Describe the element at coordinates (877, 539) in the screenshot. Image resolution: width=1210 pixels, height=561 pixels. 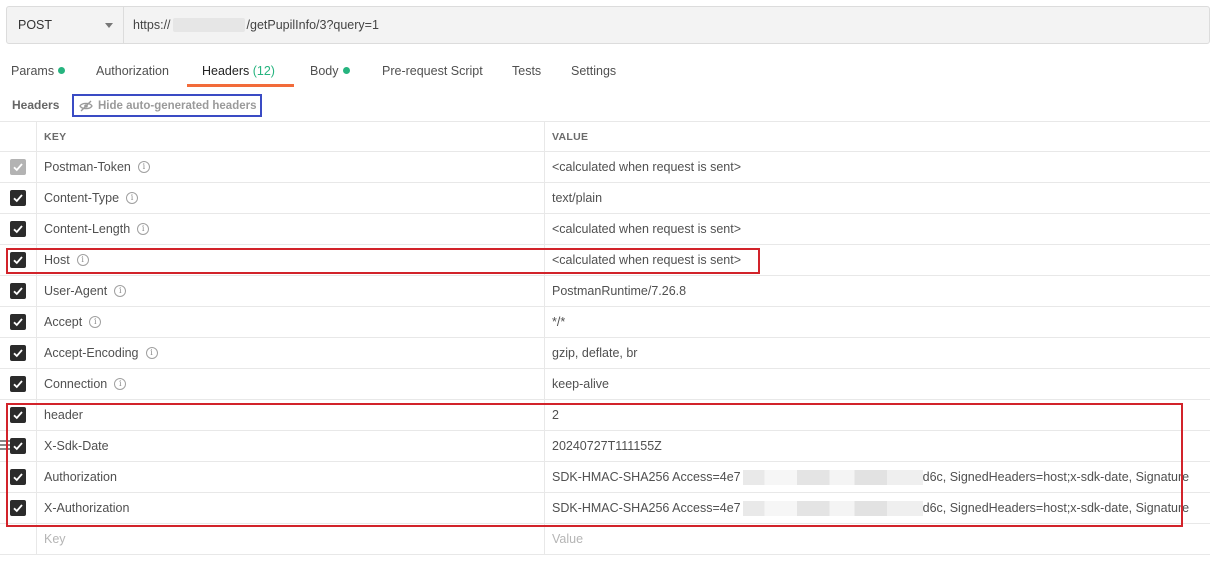
I see `new-value-input: Value` at that location.